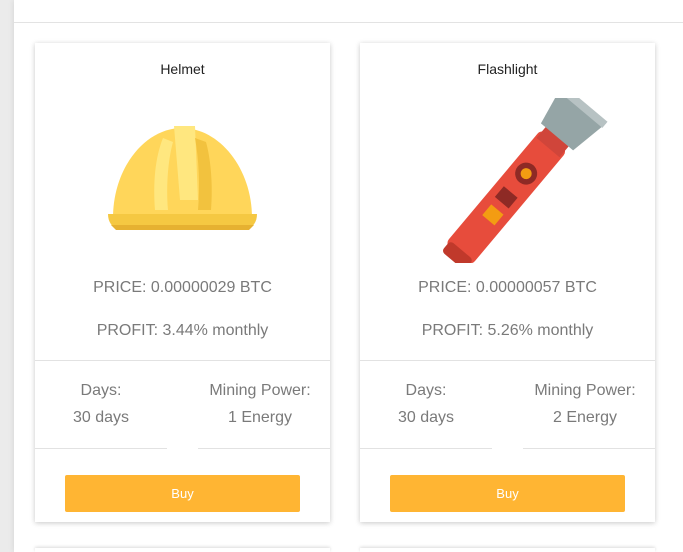 The width and height of the screenshot is (683, 552). I want to click on product-profit: PROFIT: 5.26% monthly, so click(507, 330).